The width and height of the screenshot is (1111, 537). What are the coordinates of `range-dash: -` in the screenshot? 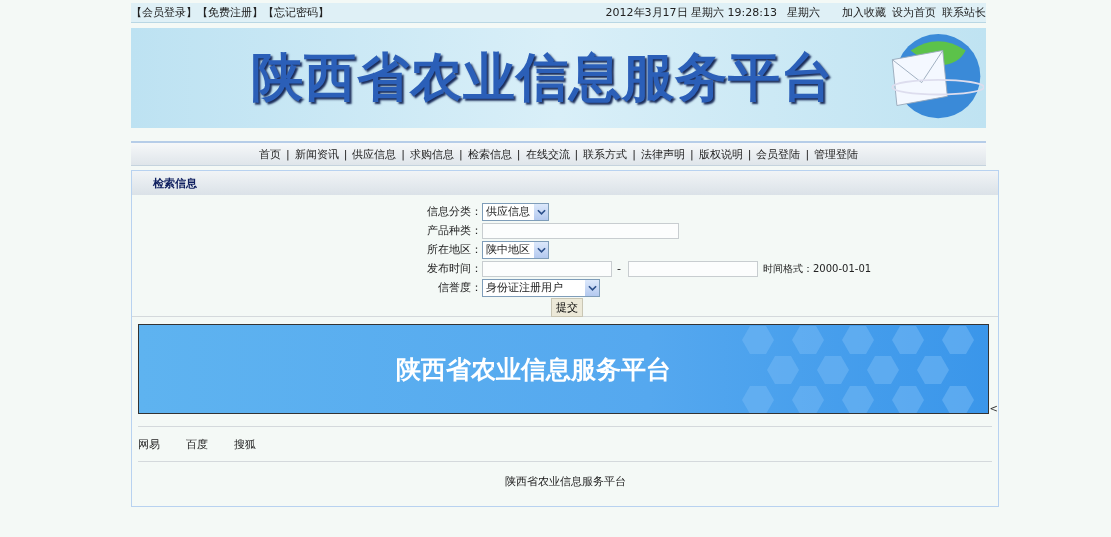 It's located at (619, 268).